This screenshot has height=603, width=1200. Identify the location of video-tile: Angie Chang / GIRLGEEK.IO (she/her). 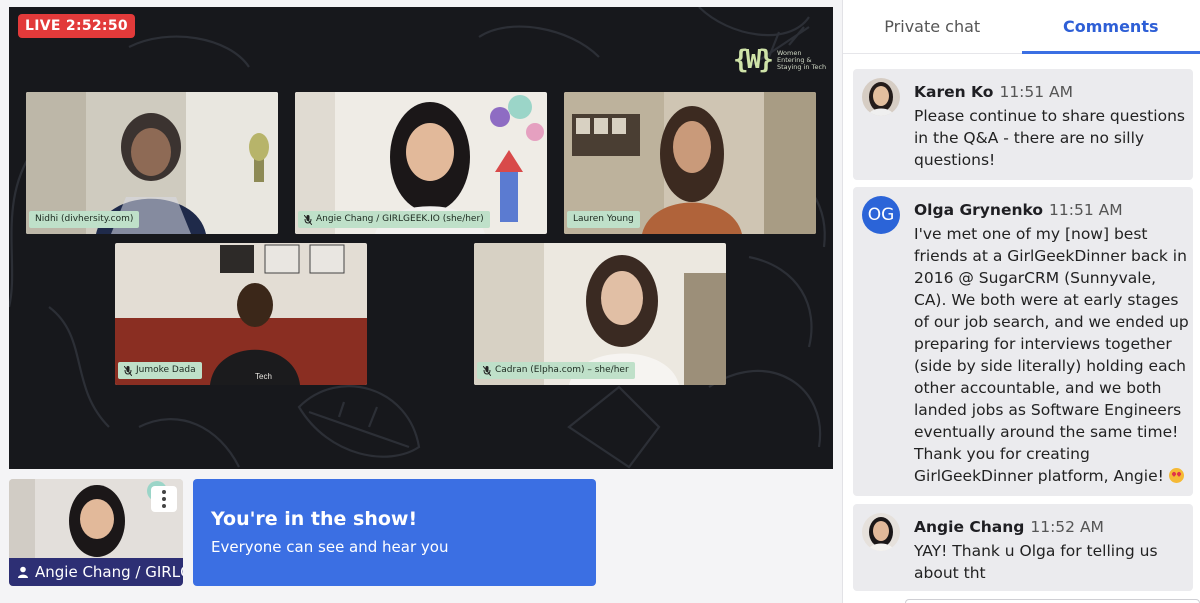
(421, 163).